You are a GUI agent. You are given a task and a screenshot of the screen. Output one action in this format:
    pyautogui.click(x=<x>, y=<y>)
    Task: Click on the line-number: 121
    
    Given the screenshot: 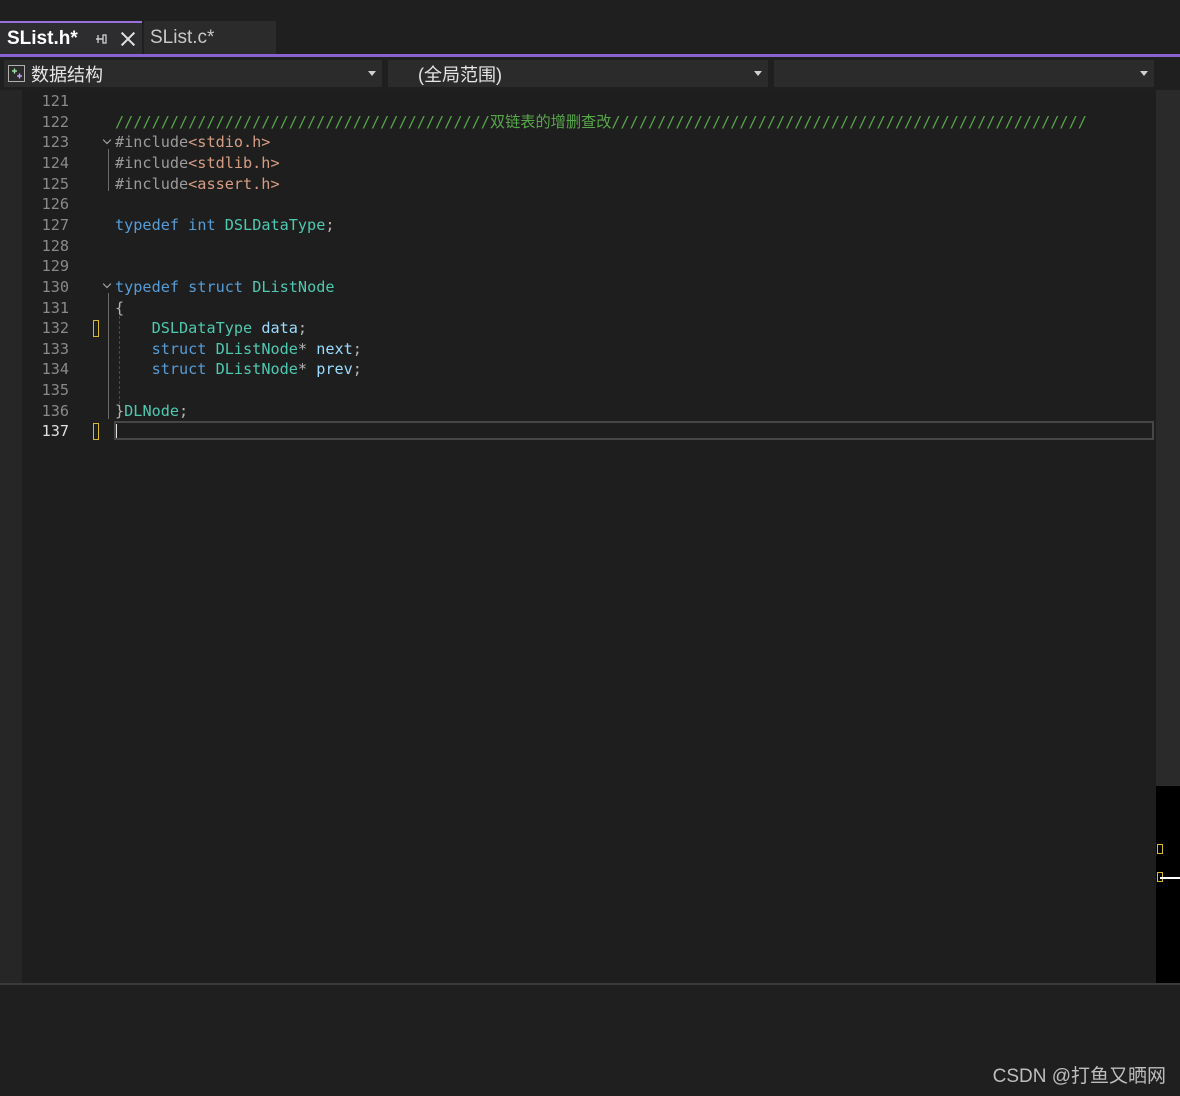 What is the action you would take?
    pyautogui.click(x=55, y=101)
    